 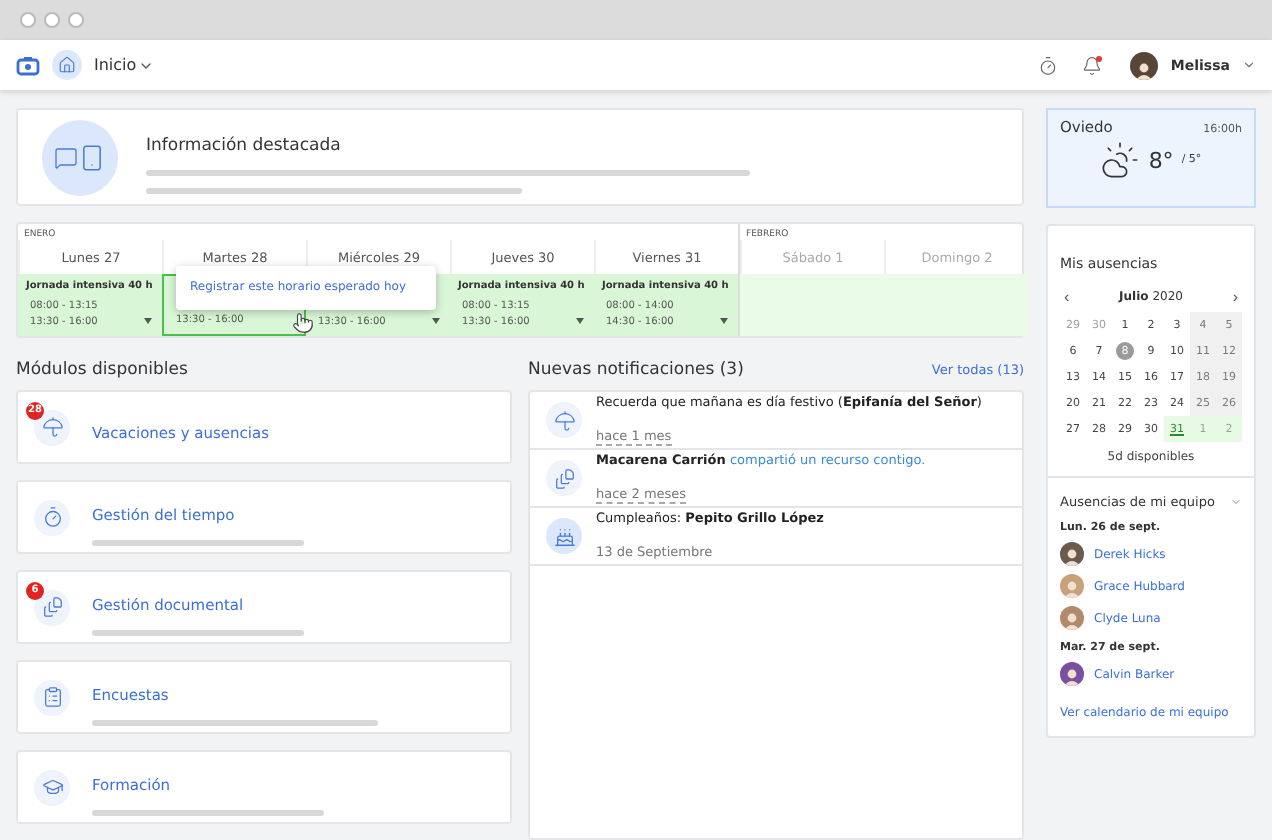 I want to click on card-title: Información destacada, so click(x=243, y=146).